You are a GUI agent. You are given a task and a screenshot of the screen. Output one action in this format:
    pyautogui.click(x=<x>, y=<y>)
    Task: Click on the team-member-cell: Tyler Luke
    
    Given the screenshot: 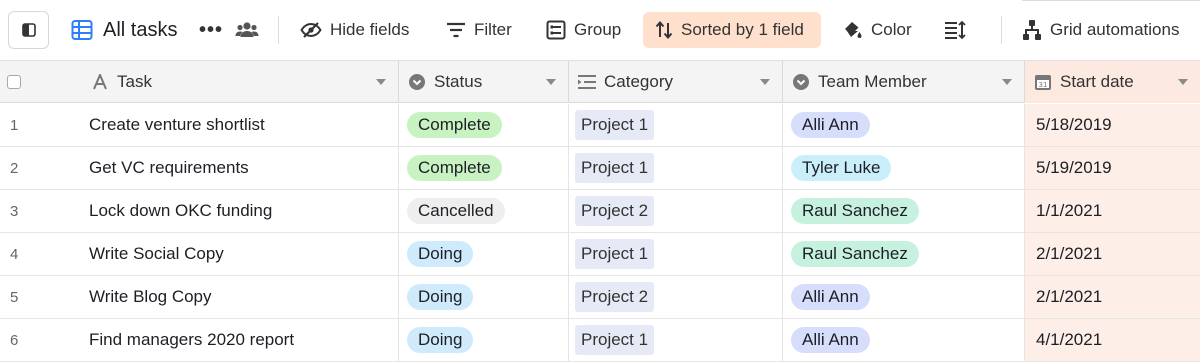 What is the action you would take?
    pyautogui.click(x=904, y=168)
    